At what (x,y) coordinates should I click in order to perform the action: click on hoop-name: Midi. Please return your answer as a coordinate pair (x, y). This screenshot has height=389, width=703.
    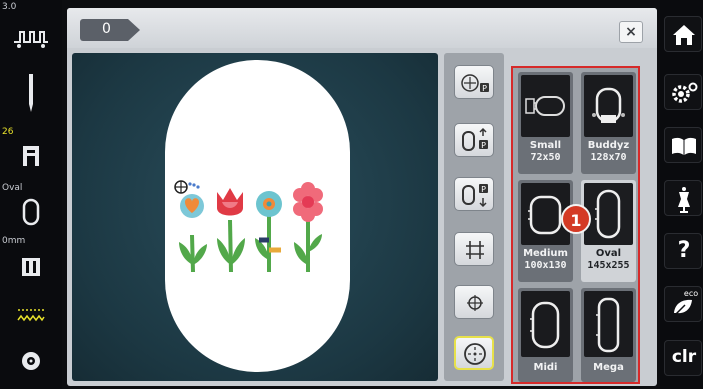
    Looking at the image, I should click on (545, 367).